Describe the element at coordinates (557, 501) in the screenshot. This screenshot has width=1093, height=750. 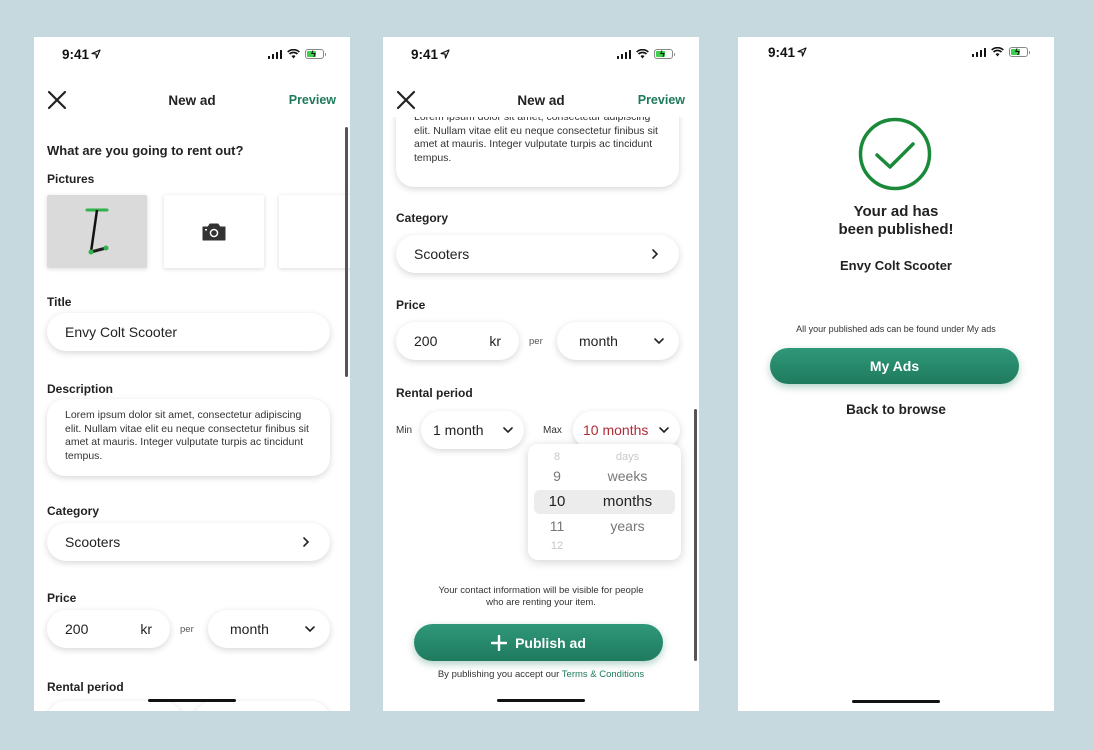
I see `picker-number-selected: 10` at that location.